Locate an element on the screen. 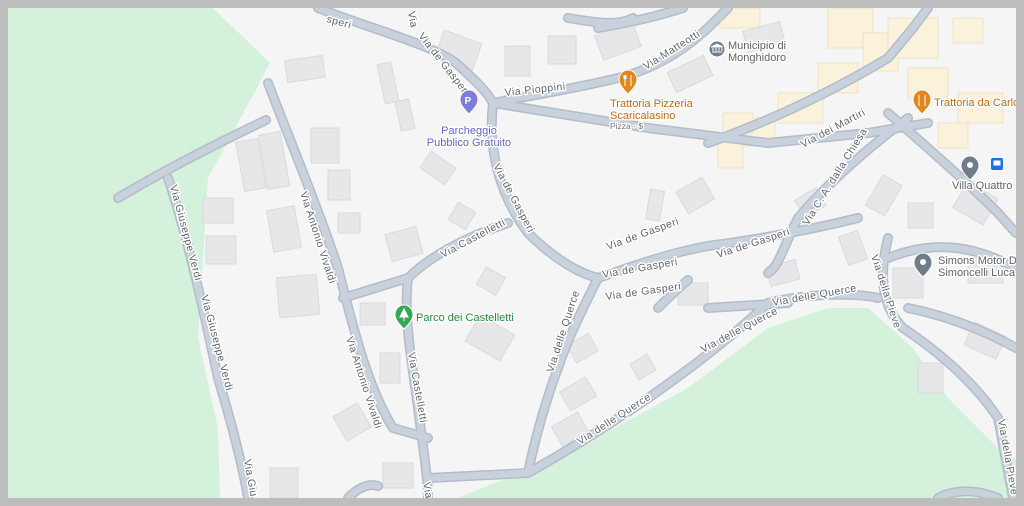 The image size is (1024, 506). street-label-via-castelletti: Via Castelletti is located at coordinates (473, 238).